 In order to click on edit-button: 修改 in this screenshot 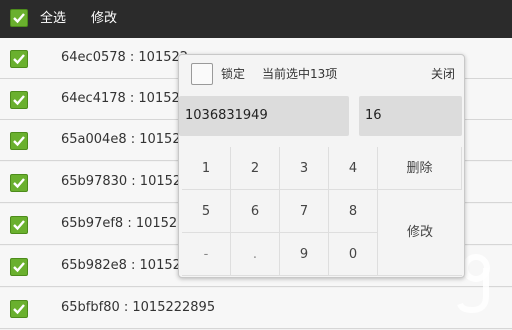, I will do `click(104, 19)`.